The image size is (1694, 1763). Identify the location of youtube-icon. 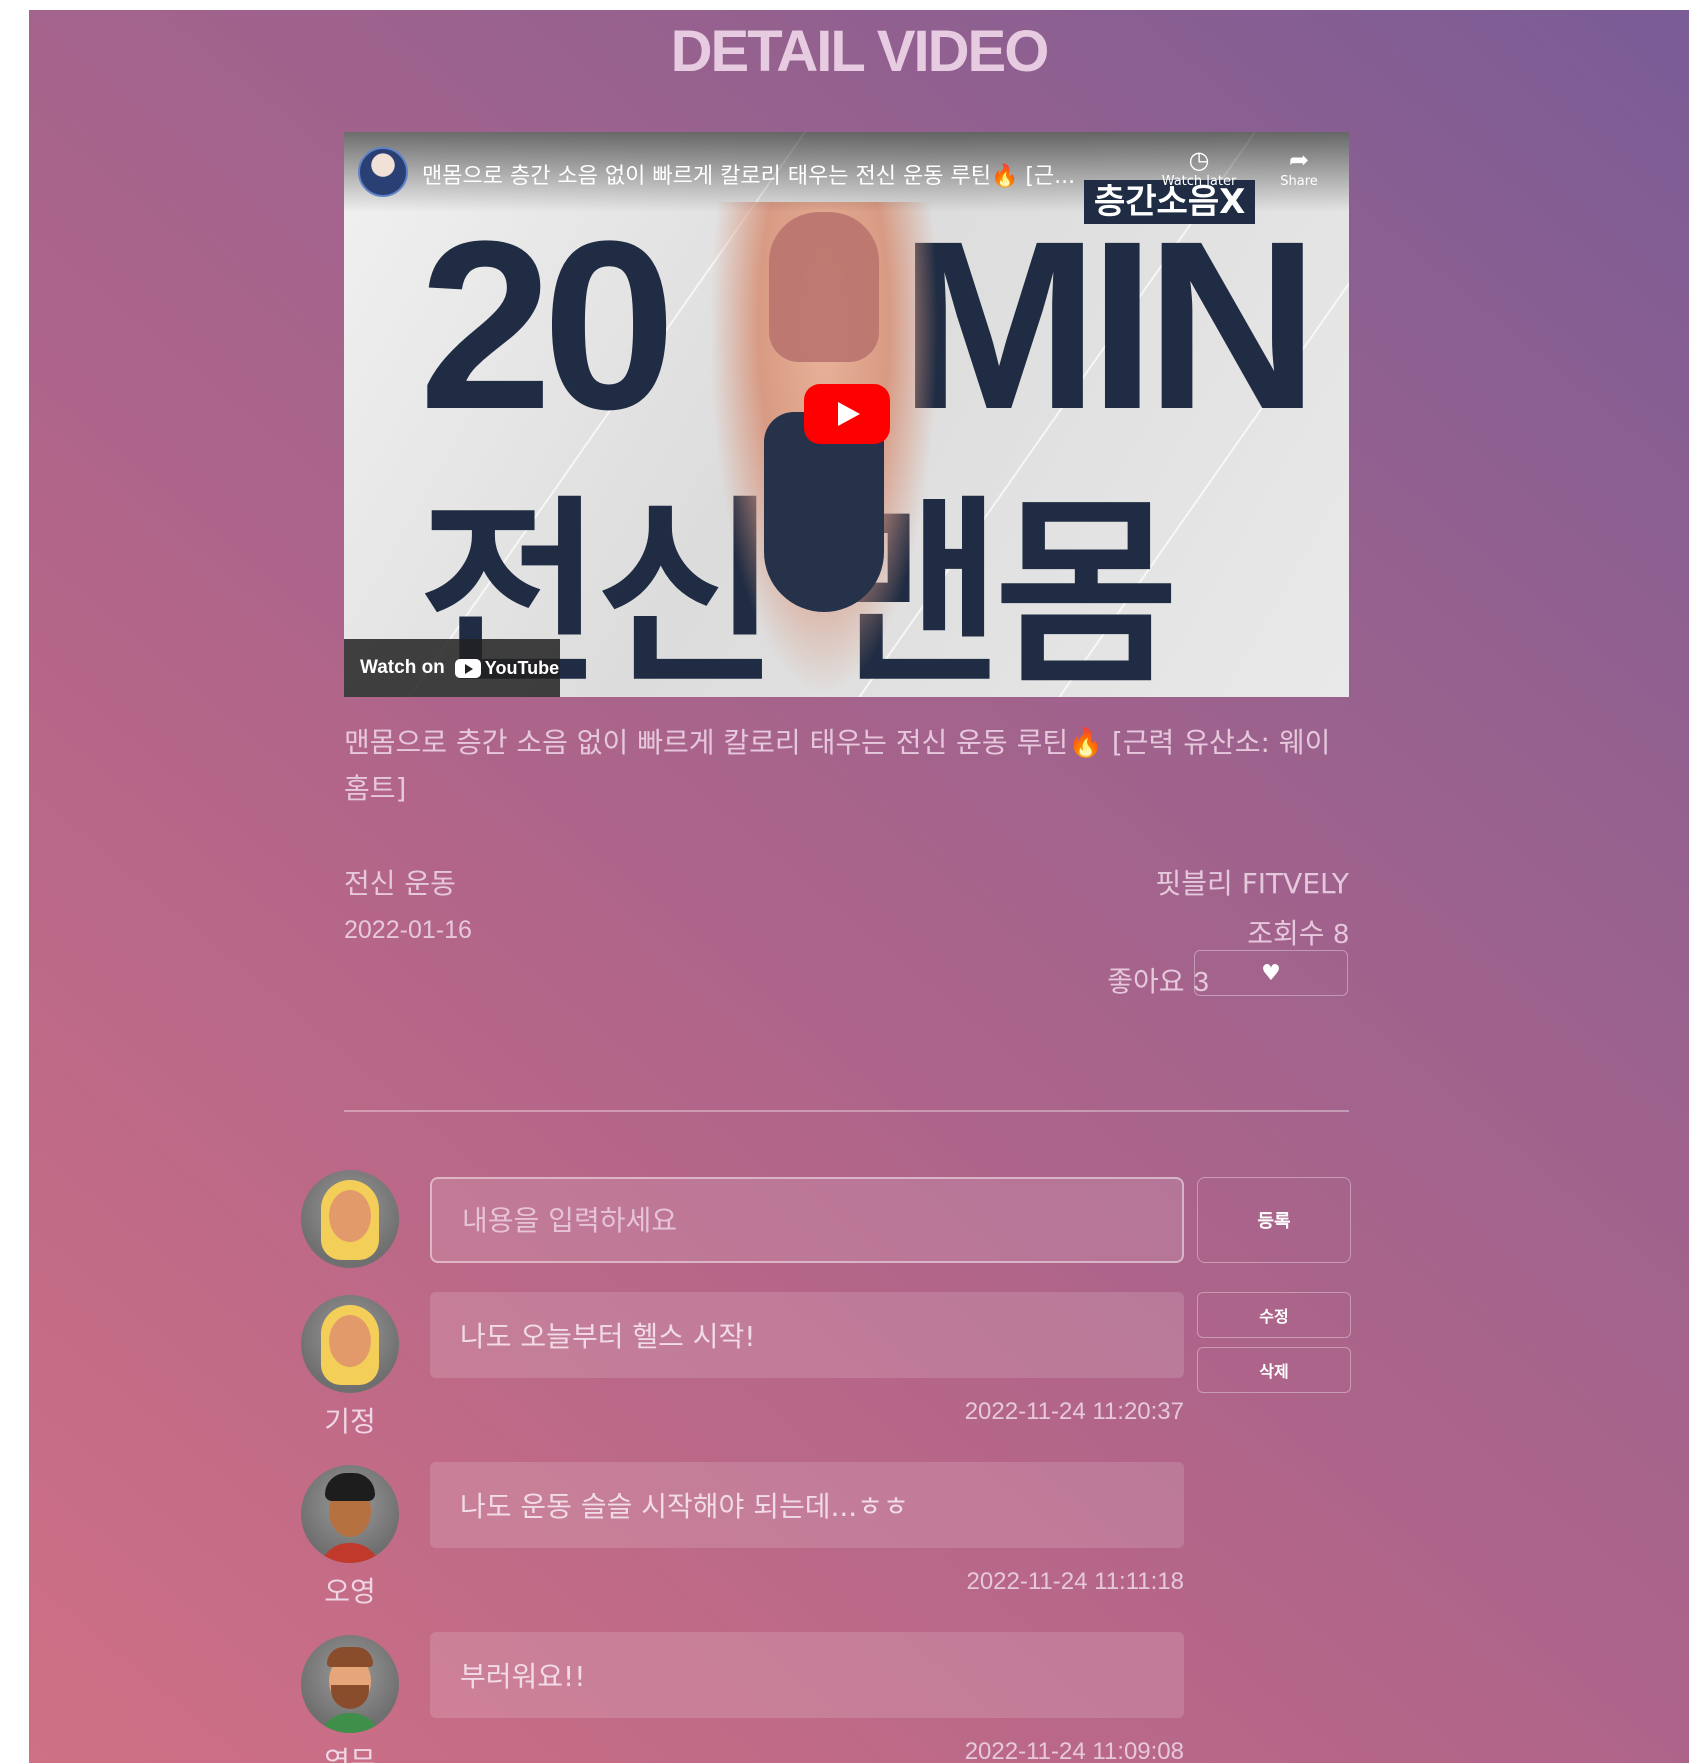
(467, 668).